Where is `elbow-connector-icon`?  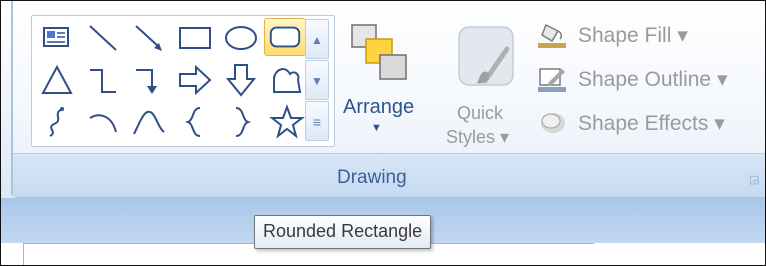
elbow-connector-icon is located at coordinates (103, 80).